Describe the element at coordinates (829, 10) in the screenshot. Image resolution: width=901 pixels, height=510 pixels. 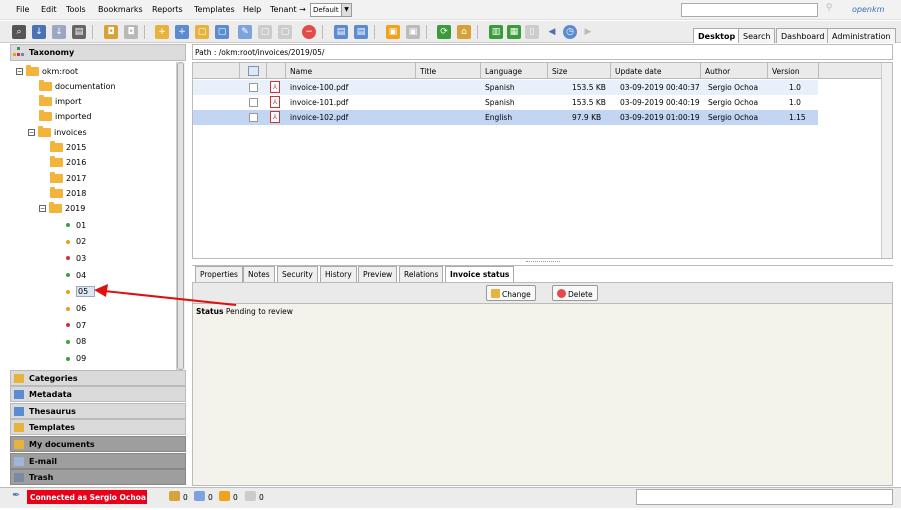
I see `search-icon: ⚲` at that location.